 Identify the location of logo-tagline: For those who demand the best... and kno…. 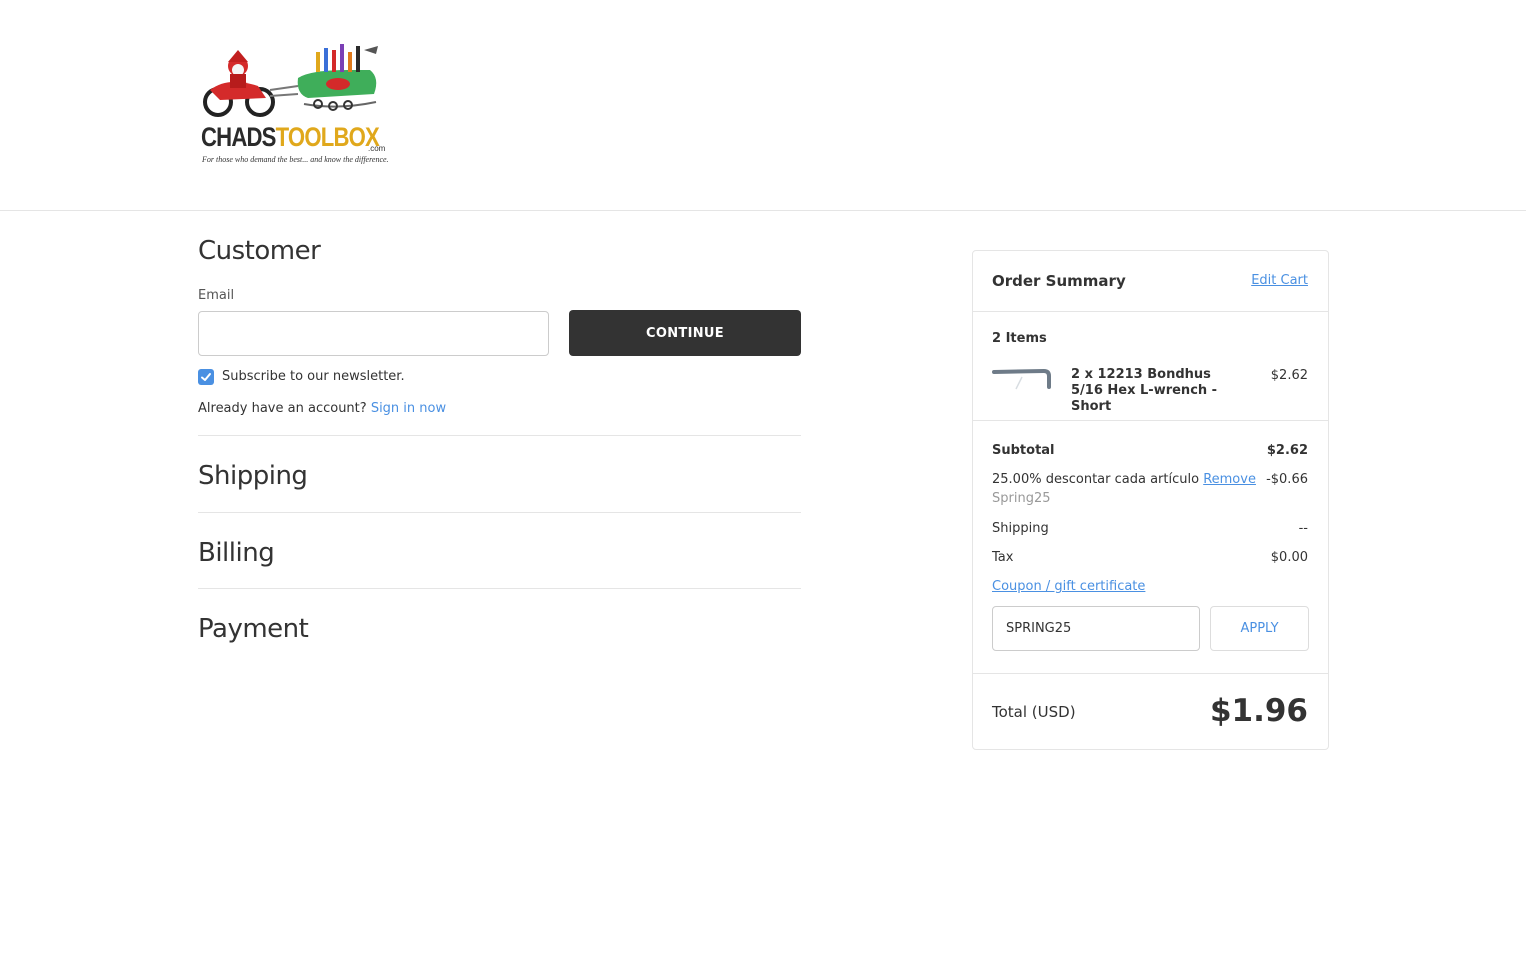
(295, 159).